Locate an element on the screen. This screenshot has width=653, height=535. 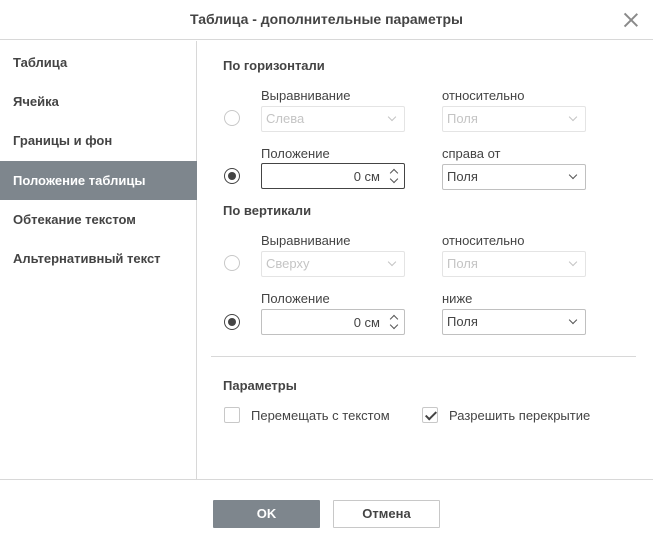
sidebar-item-alt-text: Альтернативный текст is located at coordinates (98, 258).